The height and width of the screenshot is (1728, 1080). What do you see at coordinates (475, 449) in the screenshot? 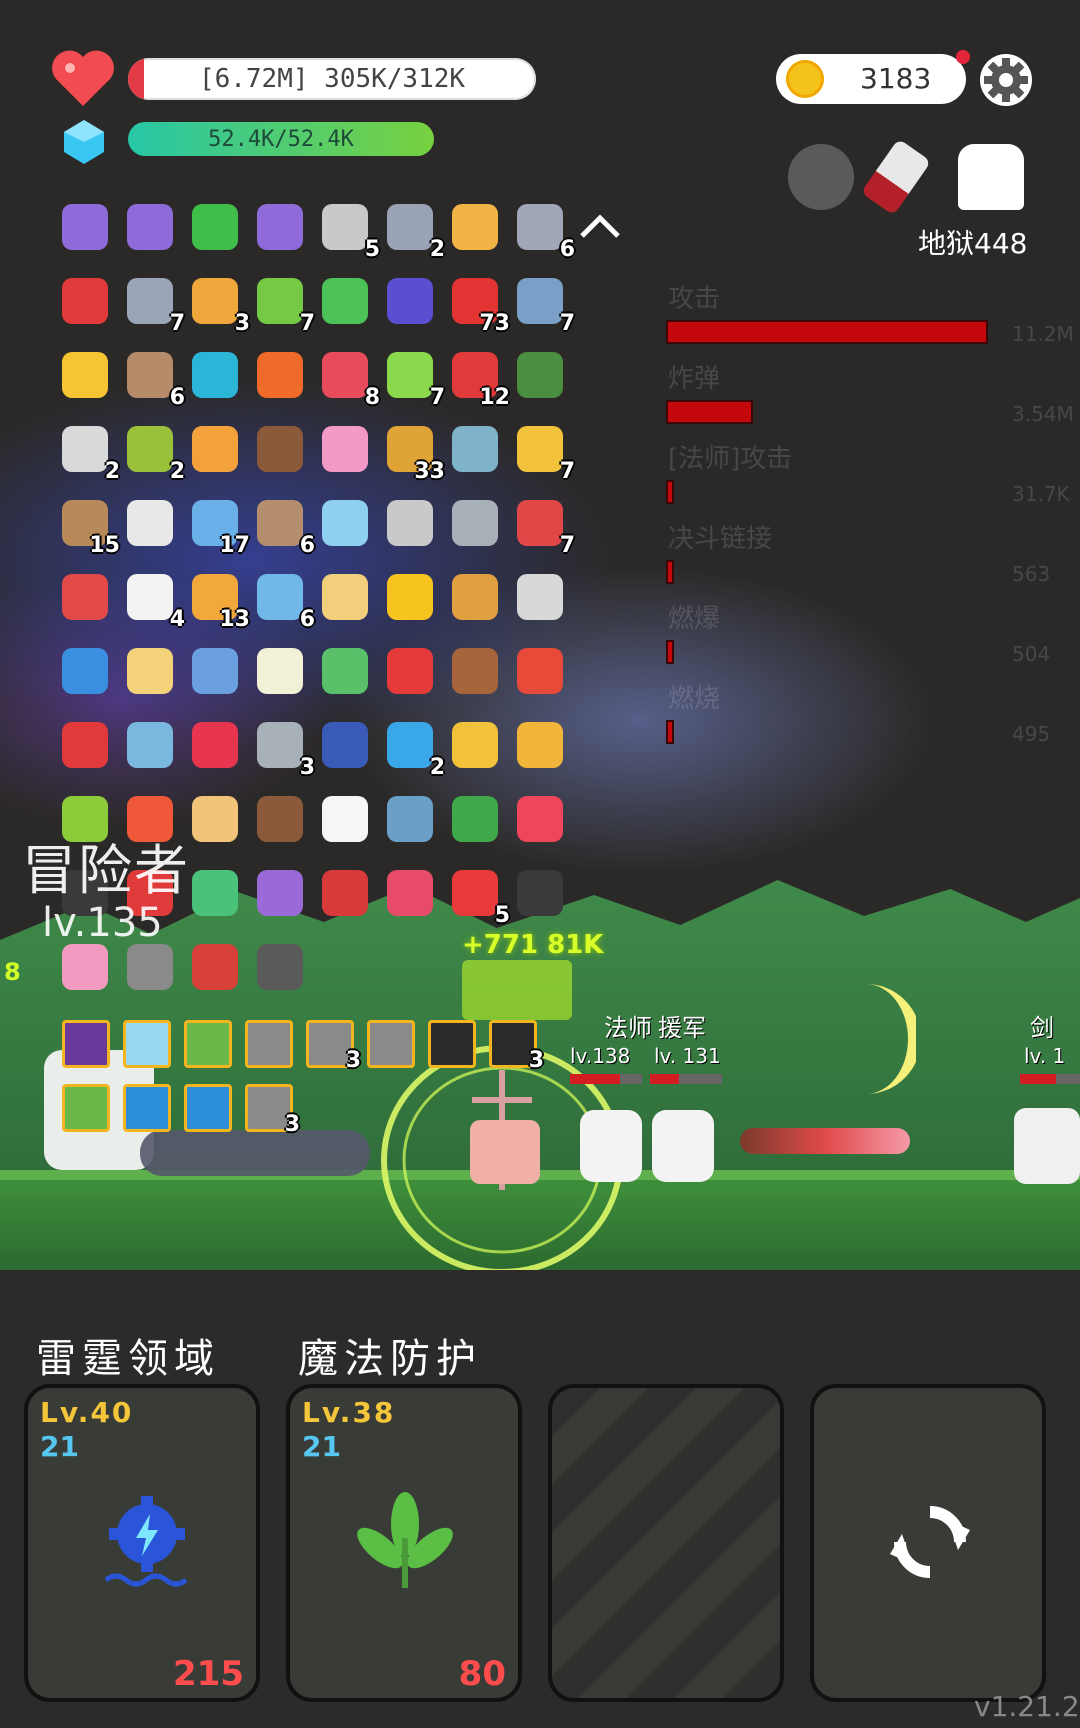
I see `ghost-hands-icon` at bounding box center [475, 449].